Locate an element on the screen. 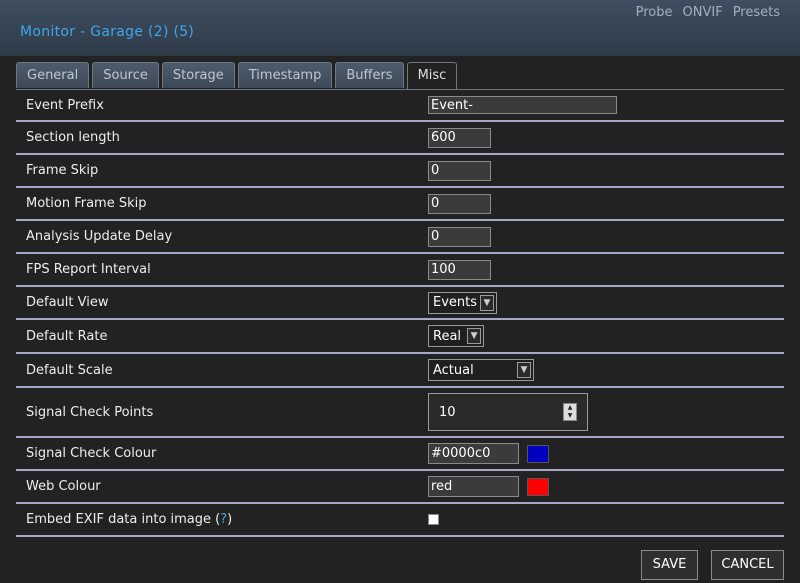  default-view-select: Events ▼ is located at coordinates (463, 302).